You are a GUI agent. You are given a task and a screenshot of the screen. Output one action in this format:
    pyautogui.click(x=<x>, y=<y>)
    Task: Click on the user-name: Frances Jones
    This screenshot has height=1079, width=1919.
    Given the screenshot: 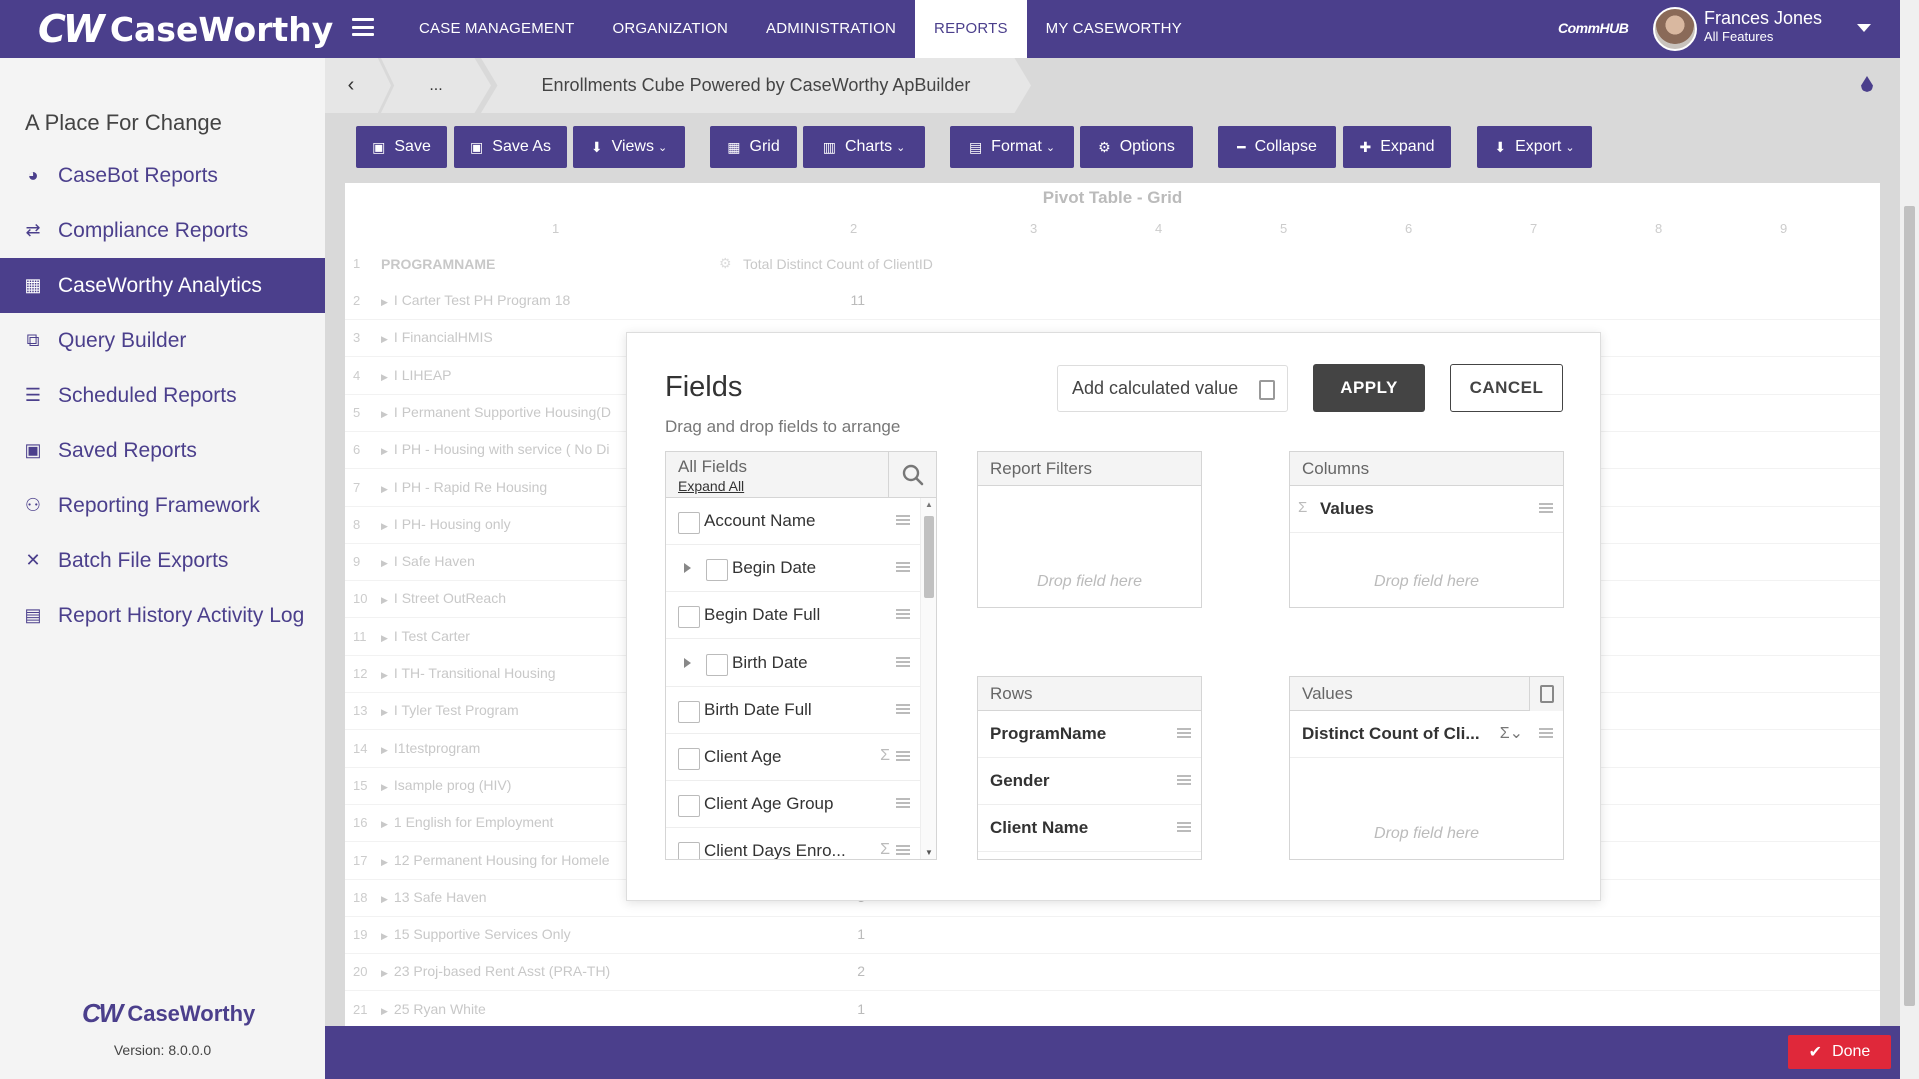 What is the action you would take?
    pyautogui.click(x=1763, y=18)
    